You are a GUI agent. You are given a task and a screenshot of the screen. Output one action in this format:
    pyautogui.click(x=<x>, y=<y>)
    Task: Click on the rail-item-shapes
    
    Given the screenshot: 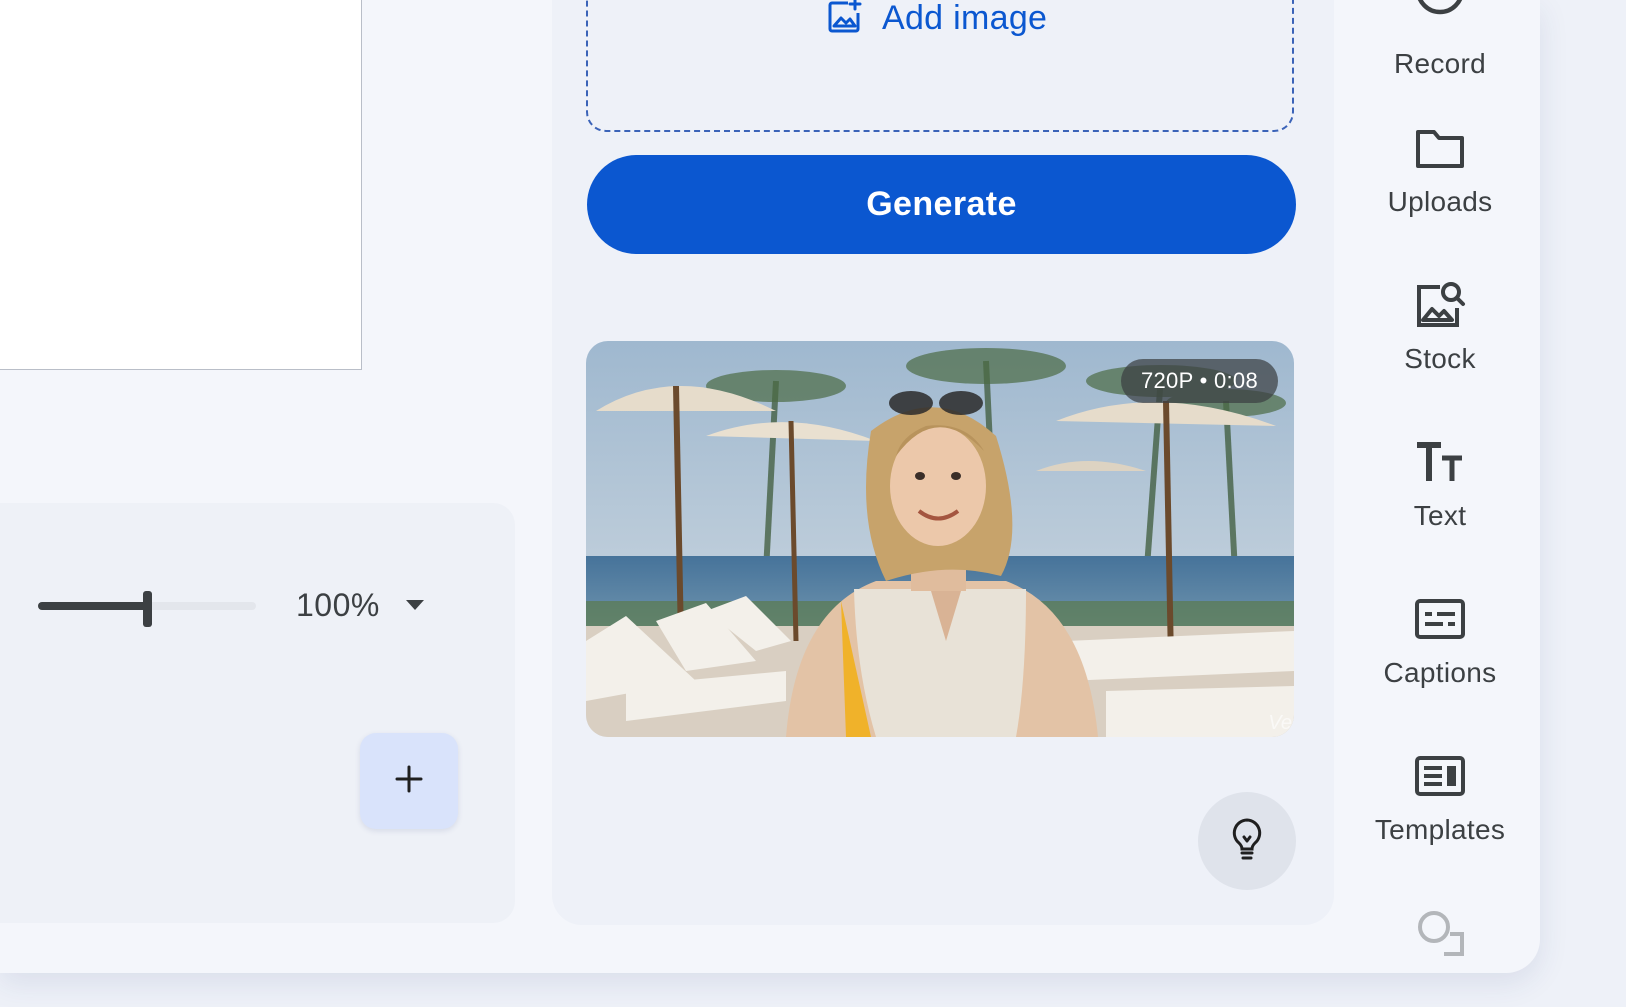 What is the action you would take?
    pyautogui.click(x=1440, y=933)
    